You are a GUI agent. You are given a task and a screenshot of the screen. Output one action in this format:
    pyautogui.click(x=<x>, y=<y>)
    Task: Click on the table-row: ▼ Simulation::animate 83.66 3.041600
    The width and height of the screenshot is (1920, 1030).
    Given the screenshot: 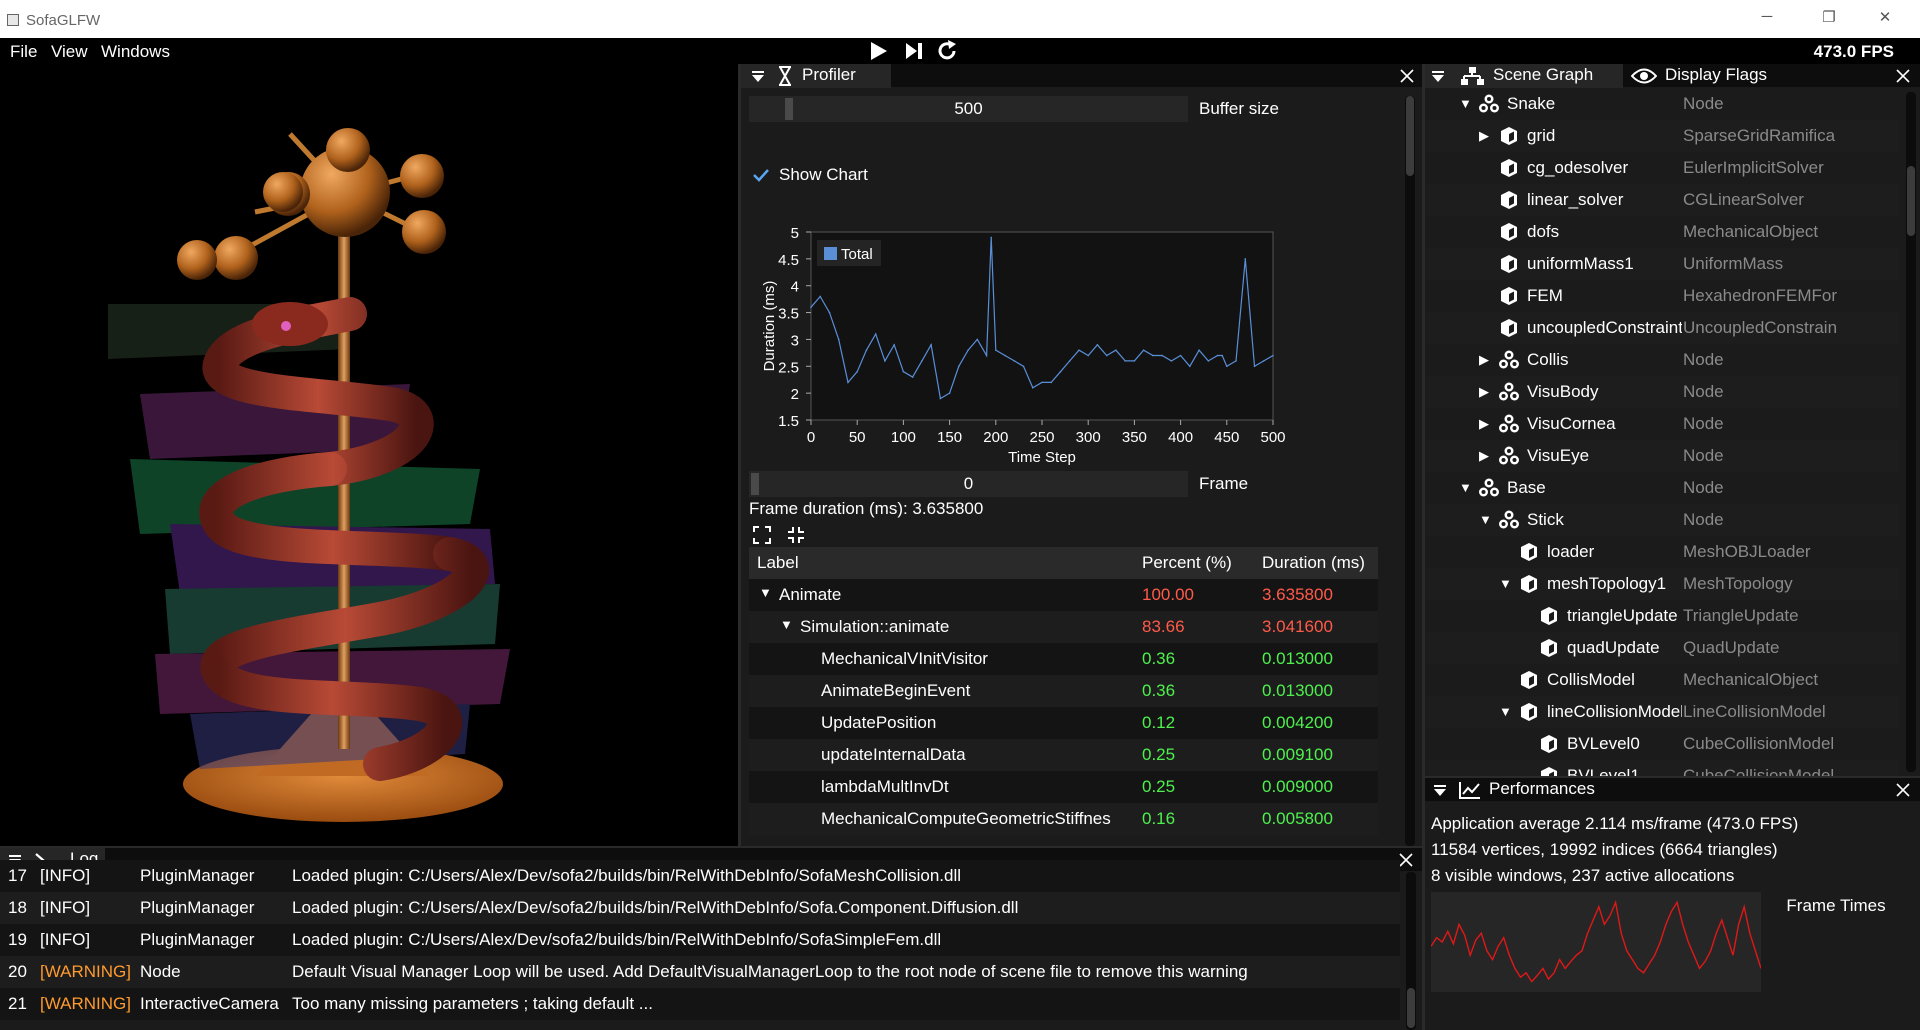 What is the action you would take?
    pyautogui.click(x=1063, y=627)
    